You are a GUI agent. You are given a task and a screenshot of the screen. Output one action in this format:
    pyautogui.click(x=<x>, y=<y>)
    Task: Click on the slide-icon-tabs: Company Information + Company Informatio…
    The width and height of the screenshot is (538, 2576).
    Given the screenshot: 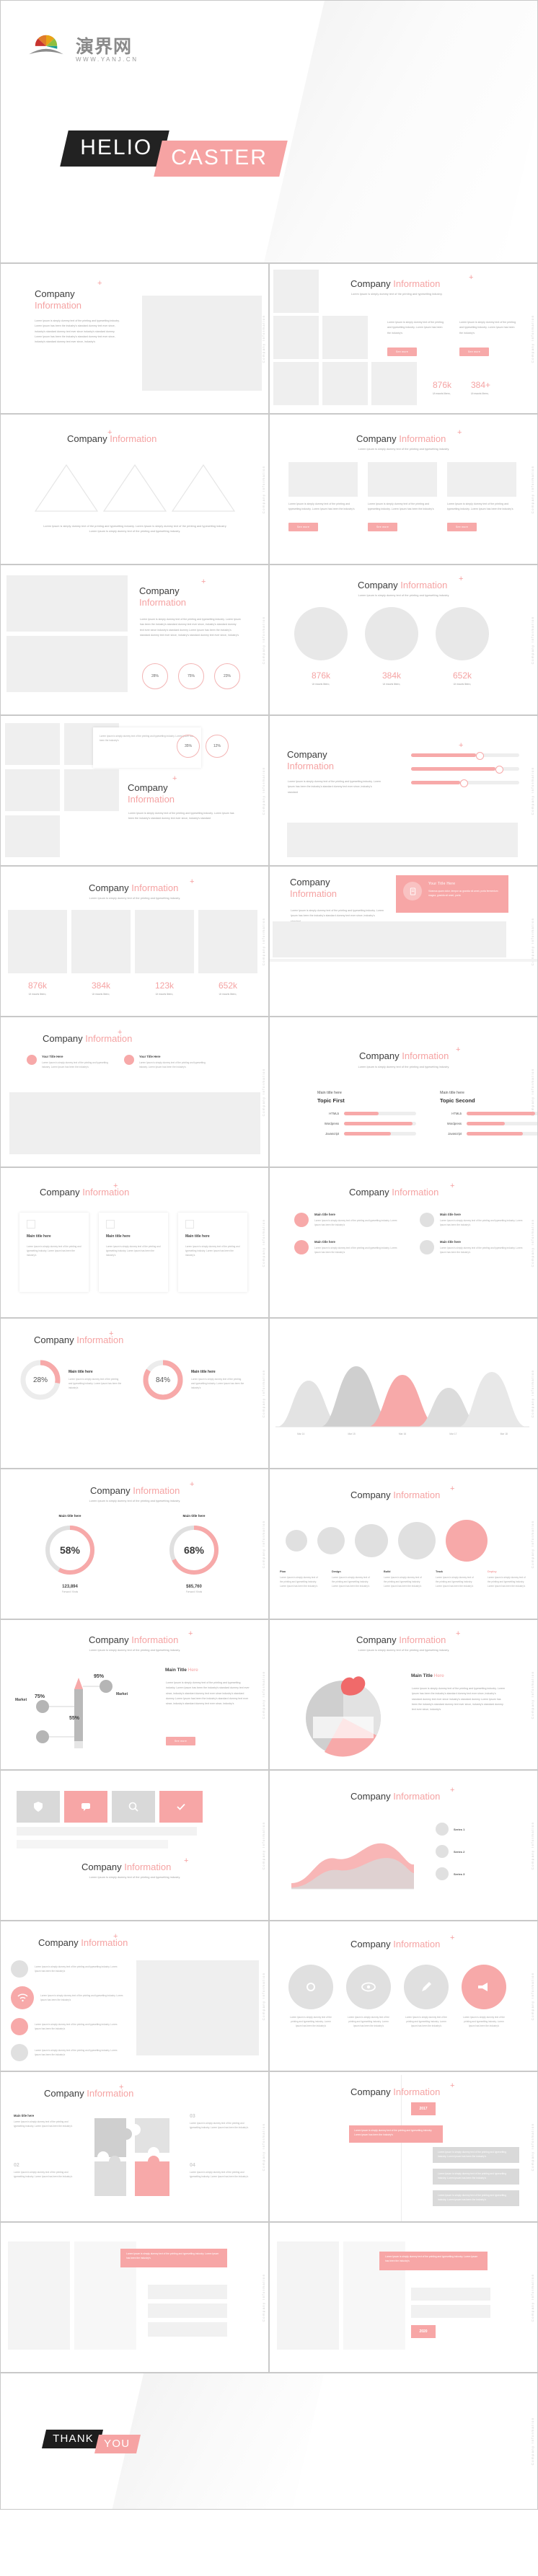 What is the action you would take?
    pyautogui.click(x=134, y=1845)
    